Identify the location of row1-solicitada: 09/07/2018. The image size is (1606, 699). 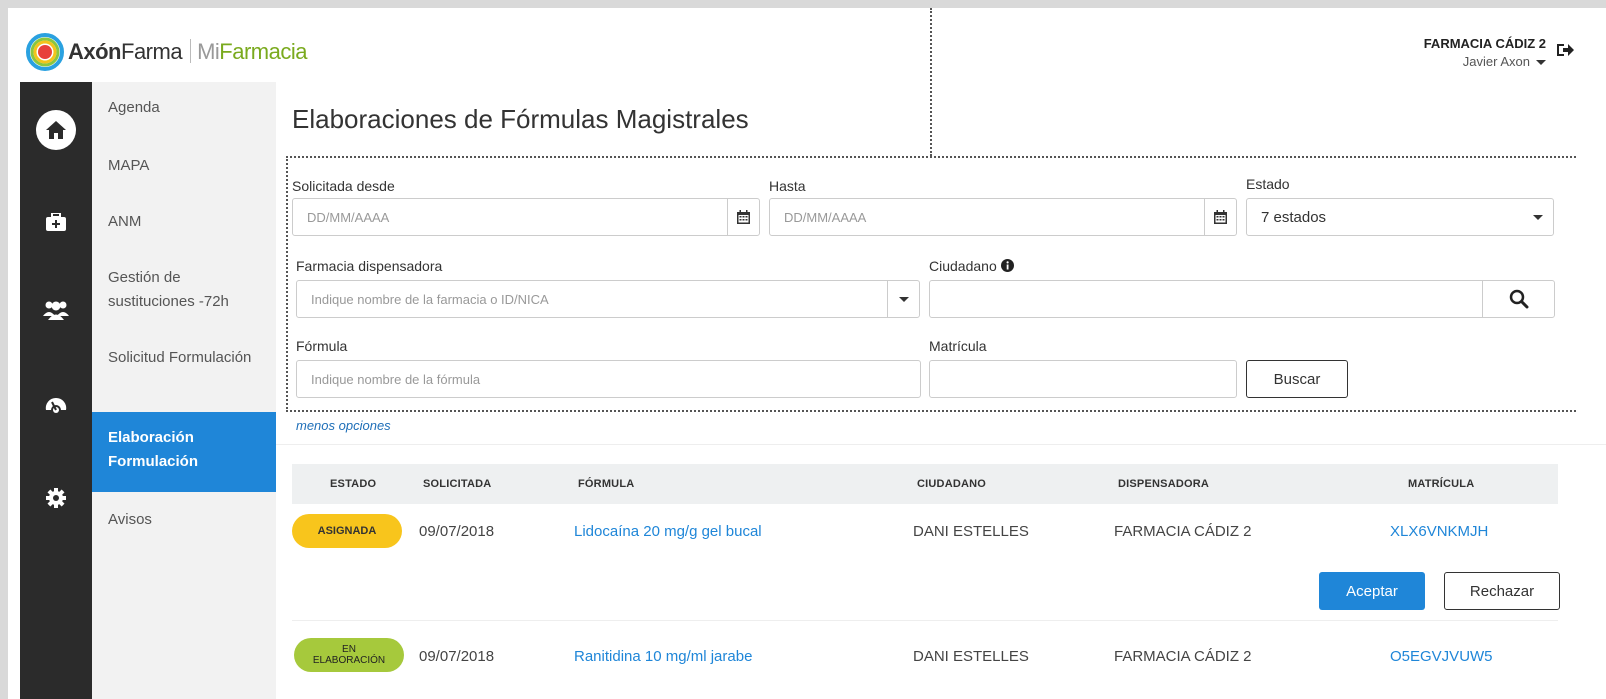
(457, 531).